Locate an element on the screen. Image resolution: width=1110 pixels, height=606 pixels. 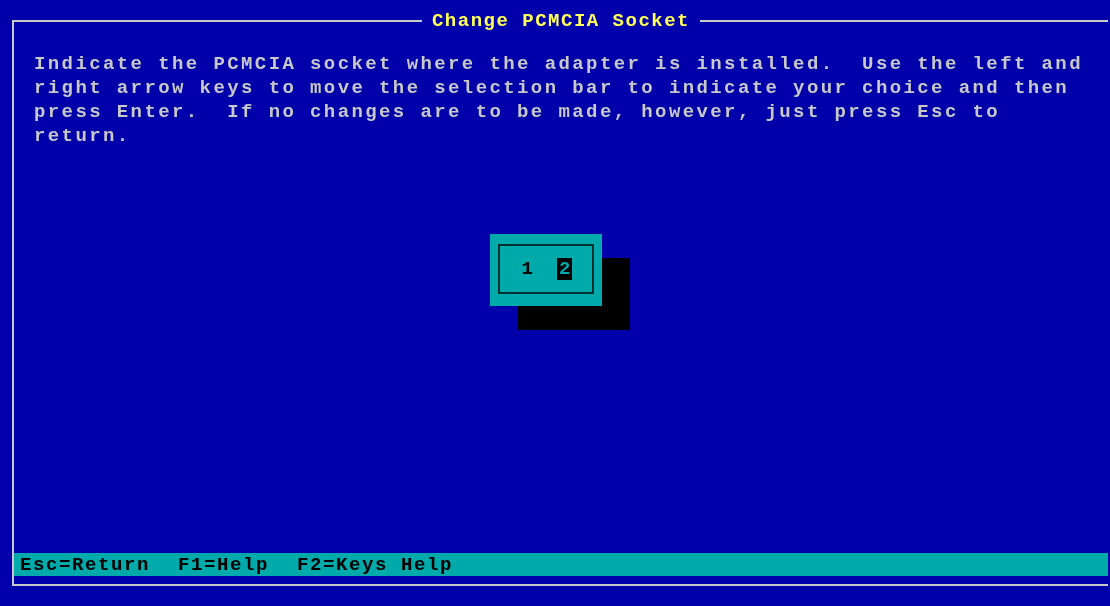
instructions-text: Indicate the PCMCIA socket where the adapter is installed. Use the left and right arrow keys to move the selection bar to indicate your choice and then press Enter. If no changes are to be made, however, just press Esc to return. is located at coordinates (559, 100).